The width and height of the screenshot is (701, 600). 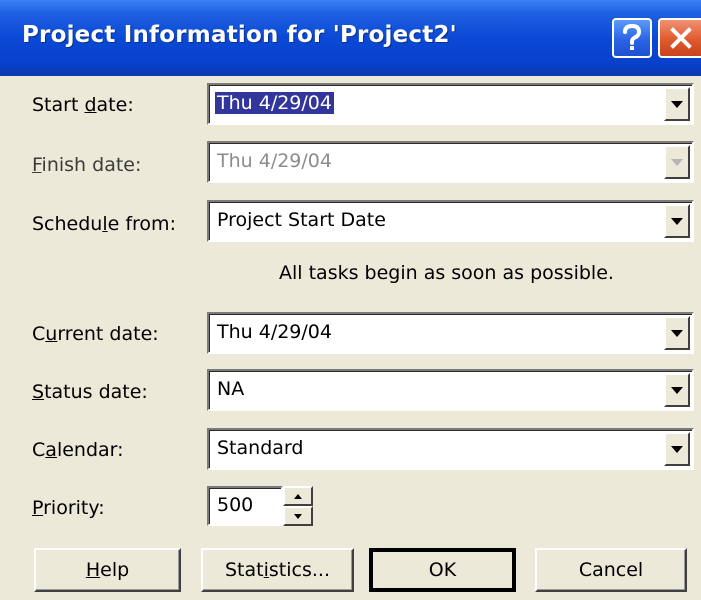 I want to click on priority-spinner, so click(x=298, y=506).